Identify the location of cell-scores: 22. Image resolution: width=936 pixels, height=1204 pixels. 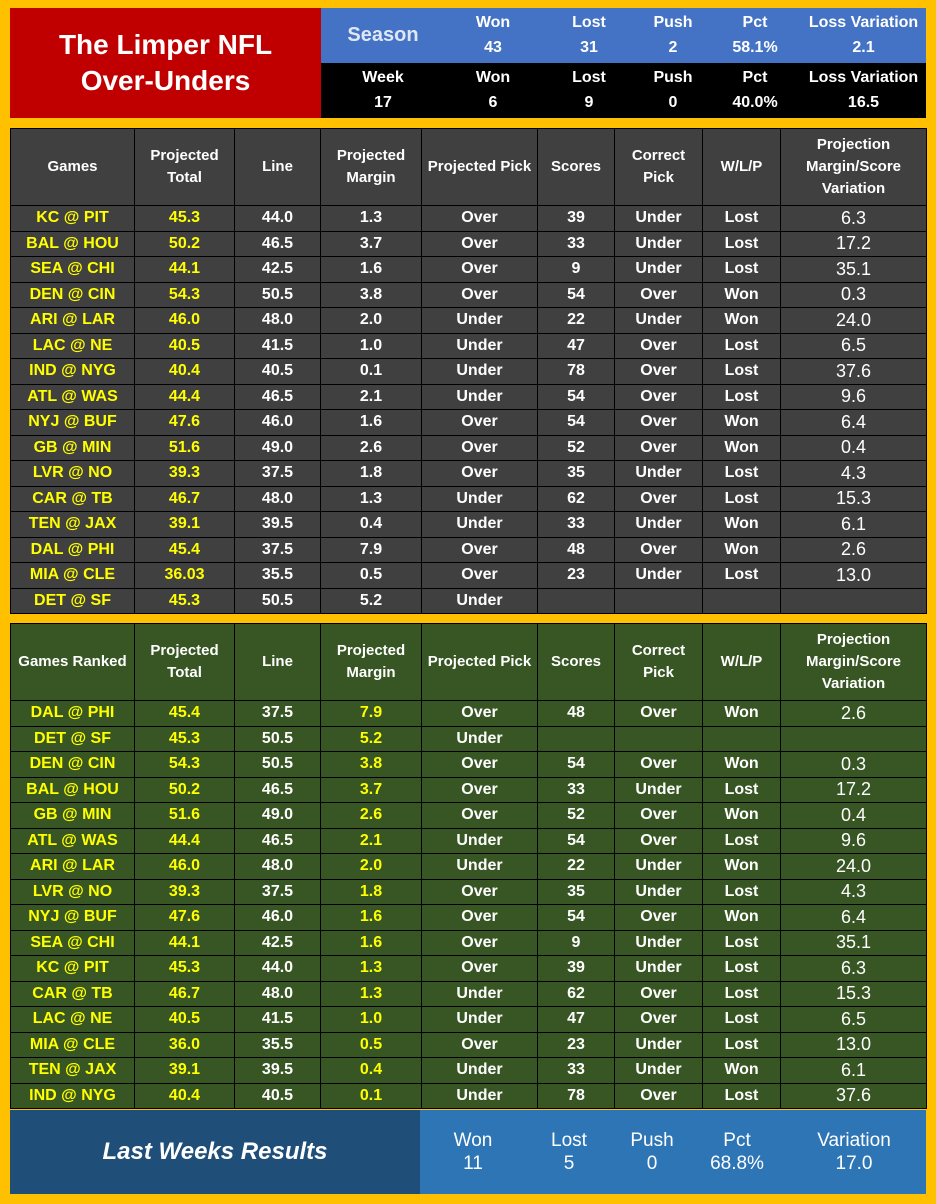
(576, 866).